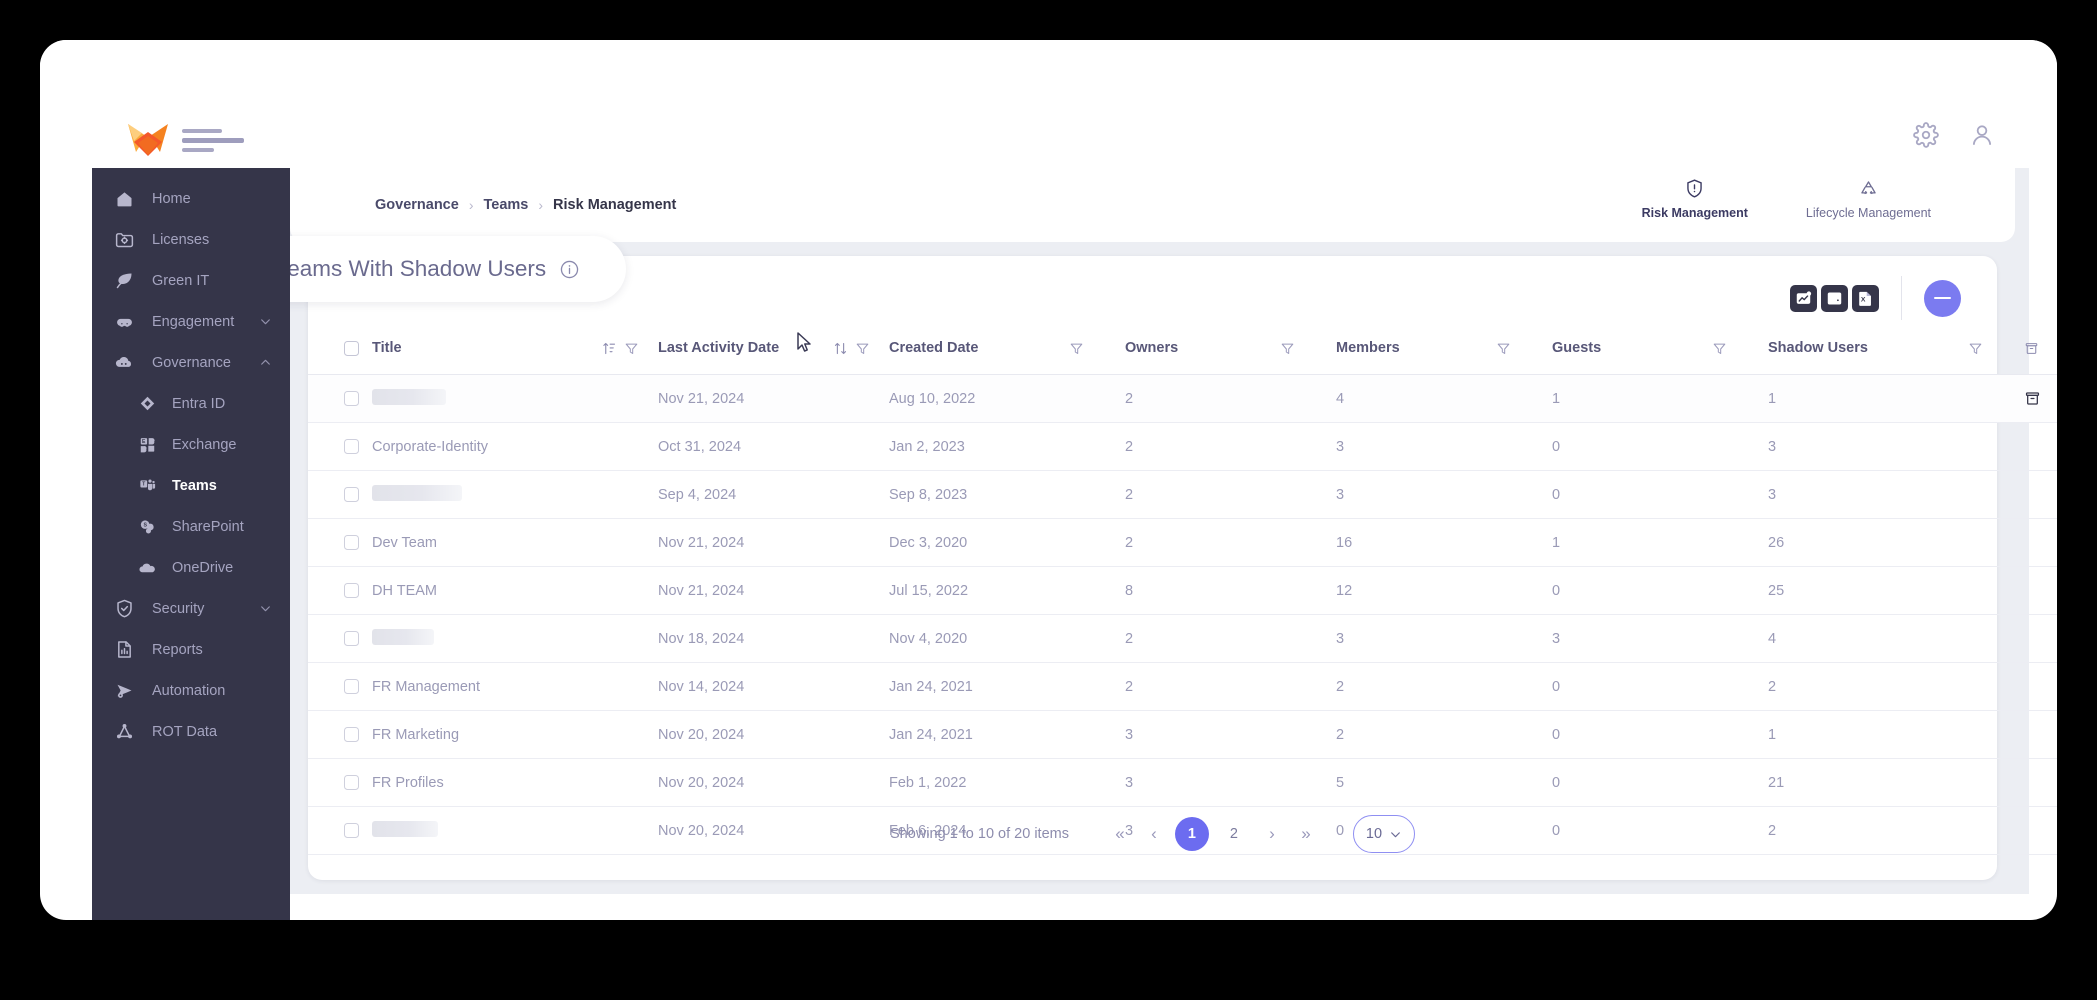 This screenshot has width=2097, height=1000. Describe the element at coordinates (191, 362) in the screenshot. I see `sidebar-item-governance: Governance` at that location.